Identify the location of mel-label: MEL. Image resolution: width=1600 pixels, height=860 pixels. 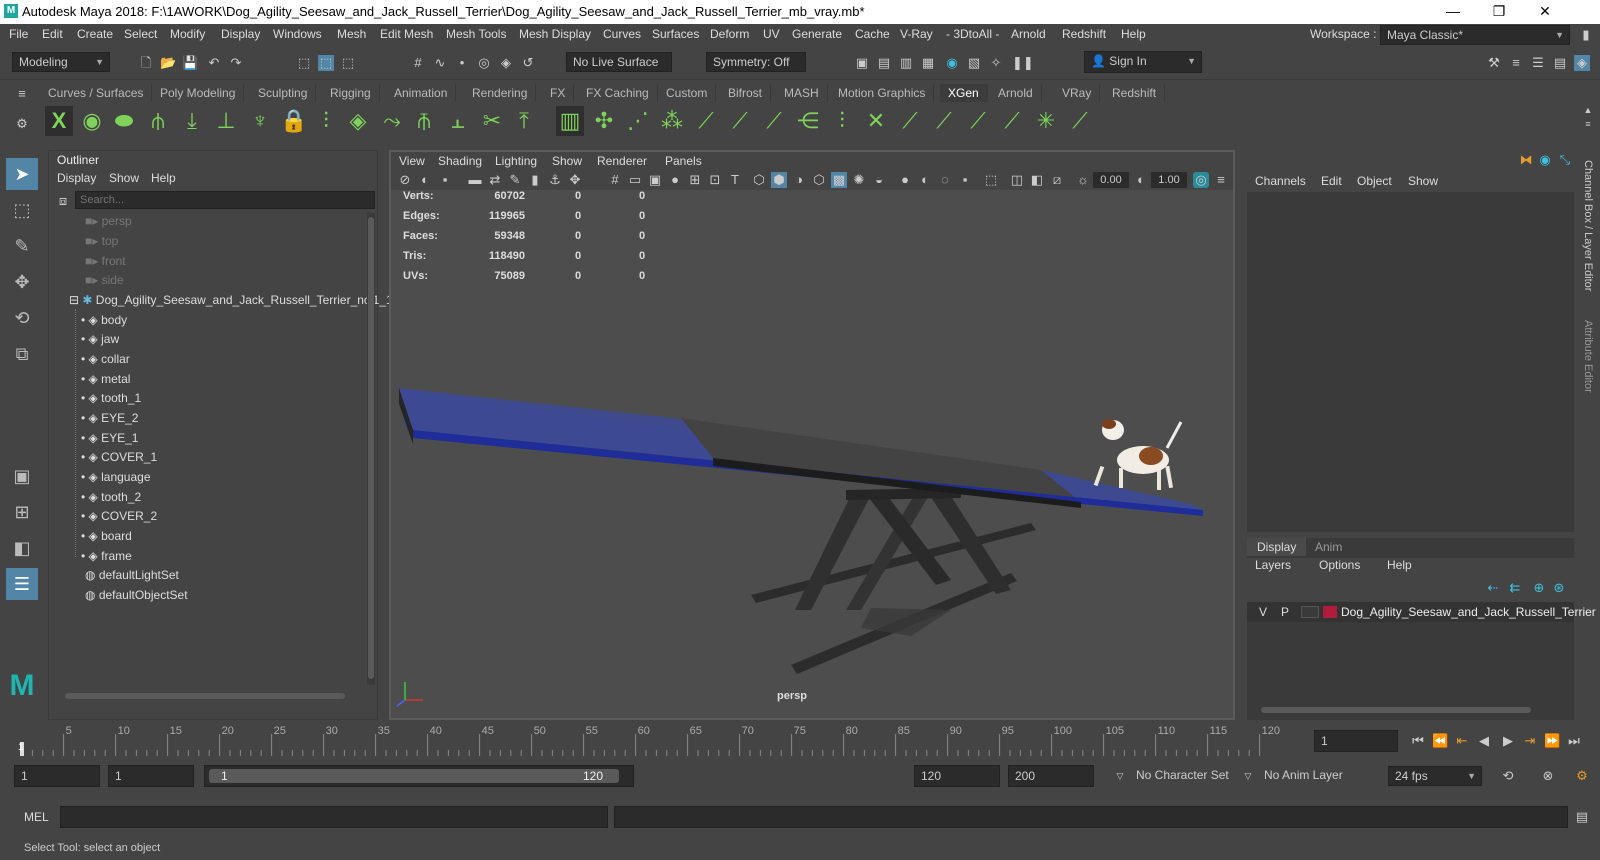
(36, 817).